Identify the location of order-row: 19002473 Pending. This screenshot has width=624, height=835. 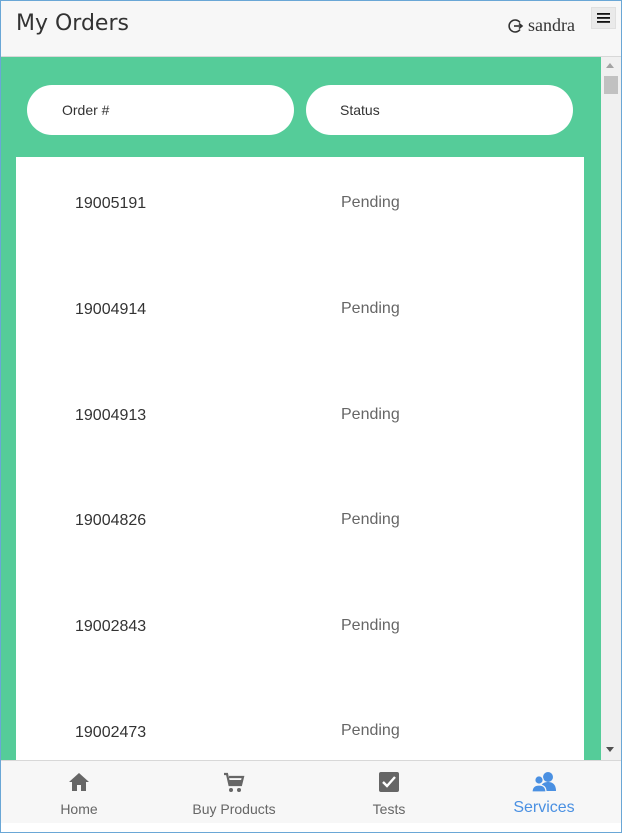
(300, 723).